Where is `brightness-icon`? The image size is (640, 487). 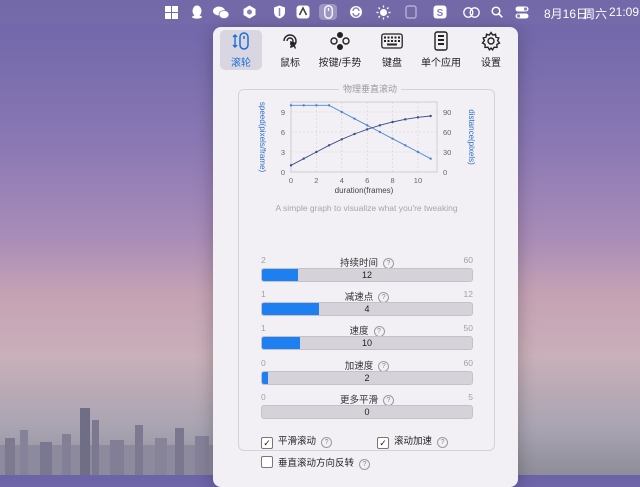 brightness-icon is located at coordinates (383, 12).